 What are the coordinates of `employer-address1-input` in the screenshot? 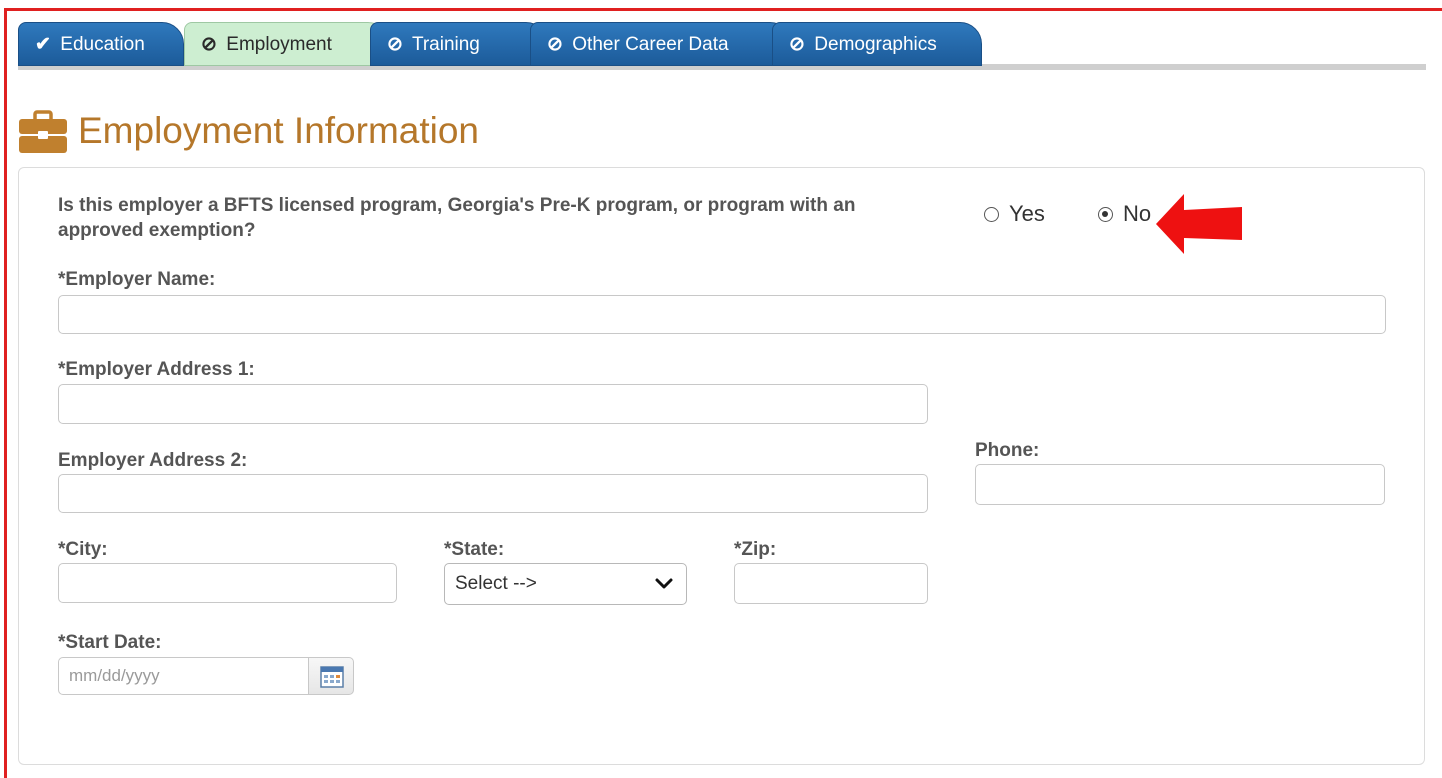 It's located at (493, 404).